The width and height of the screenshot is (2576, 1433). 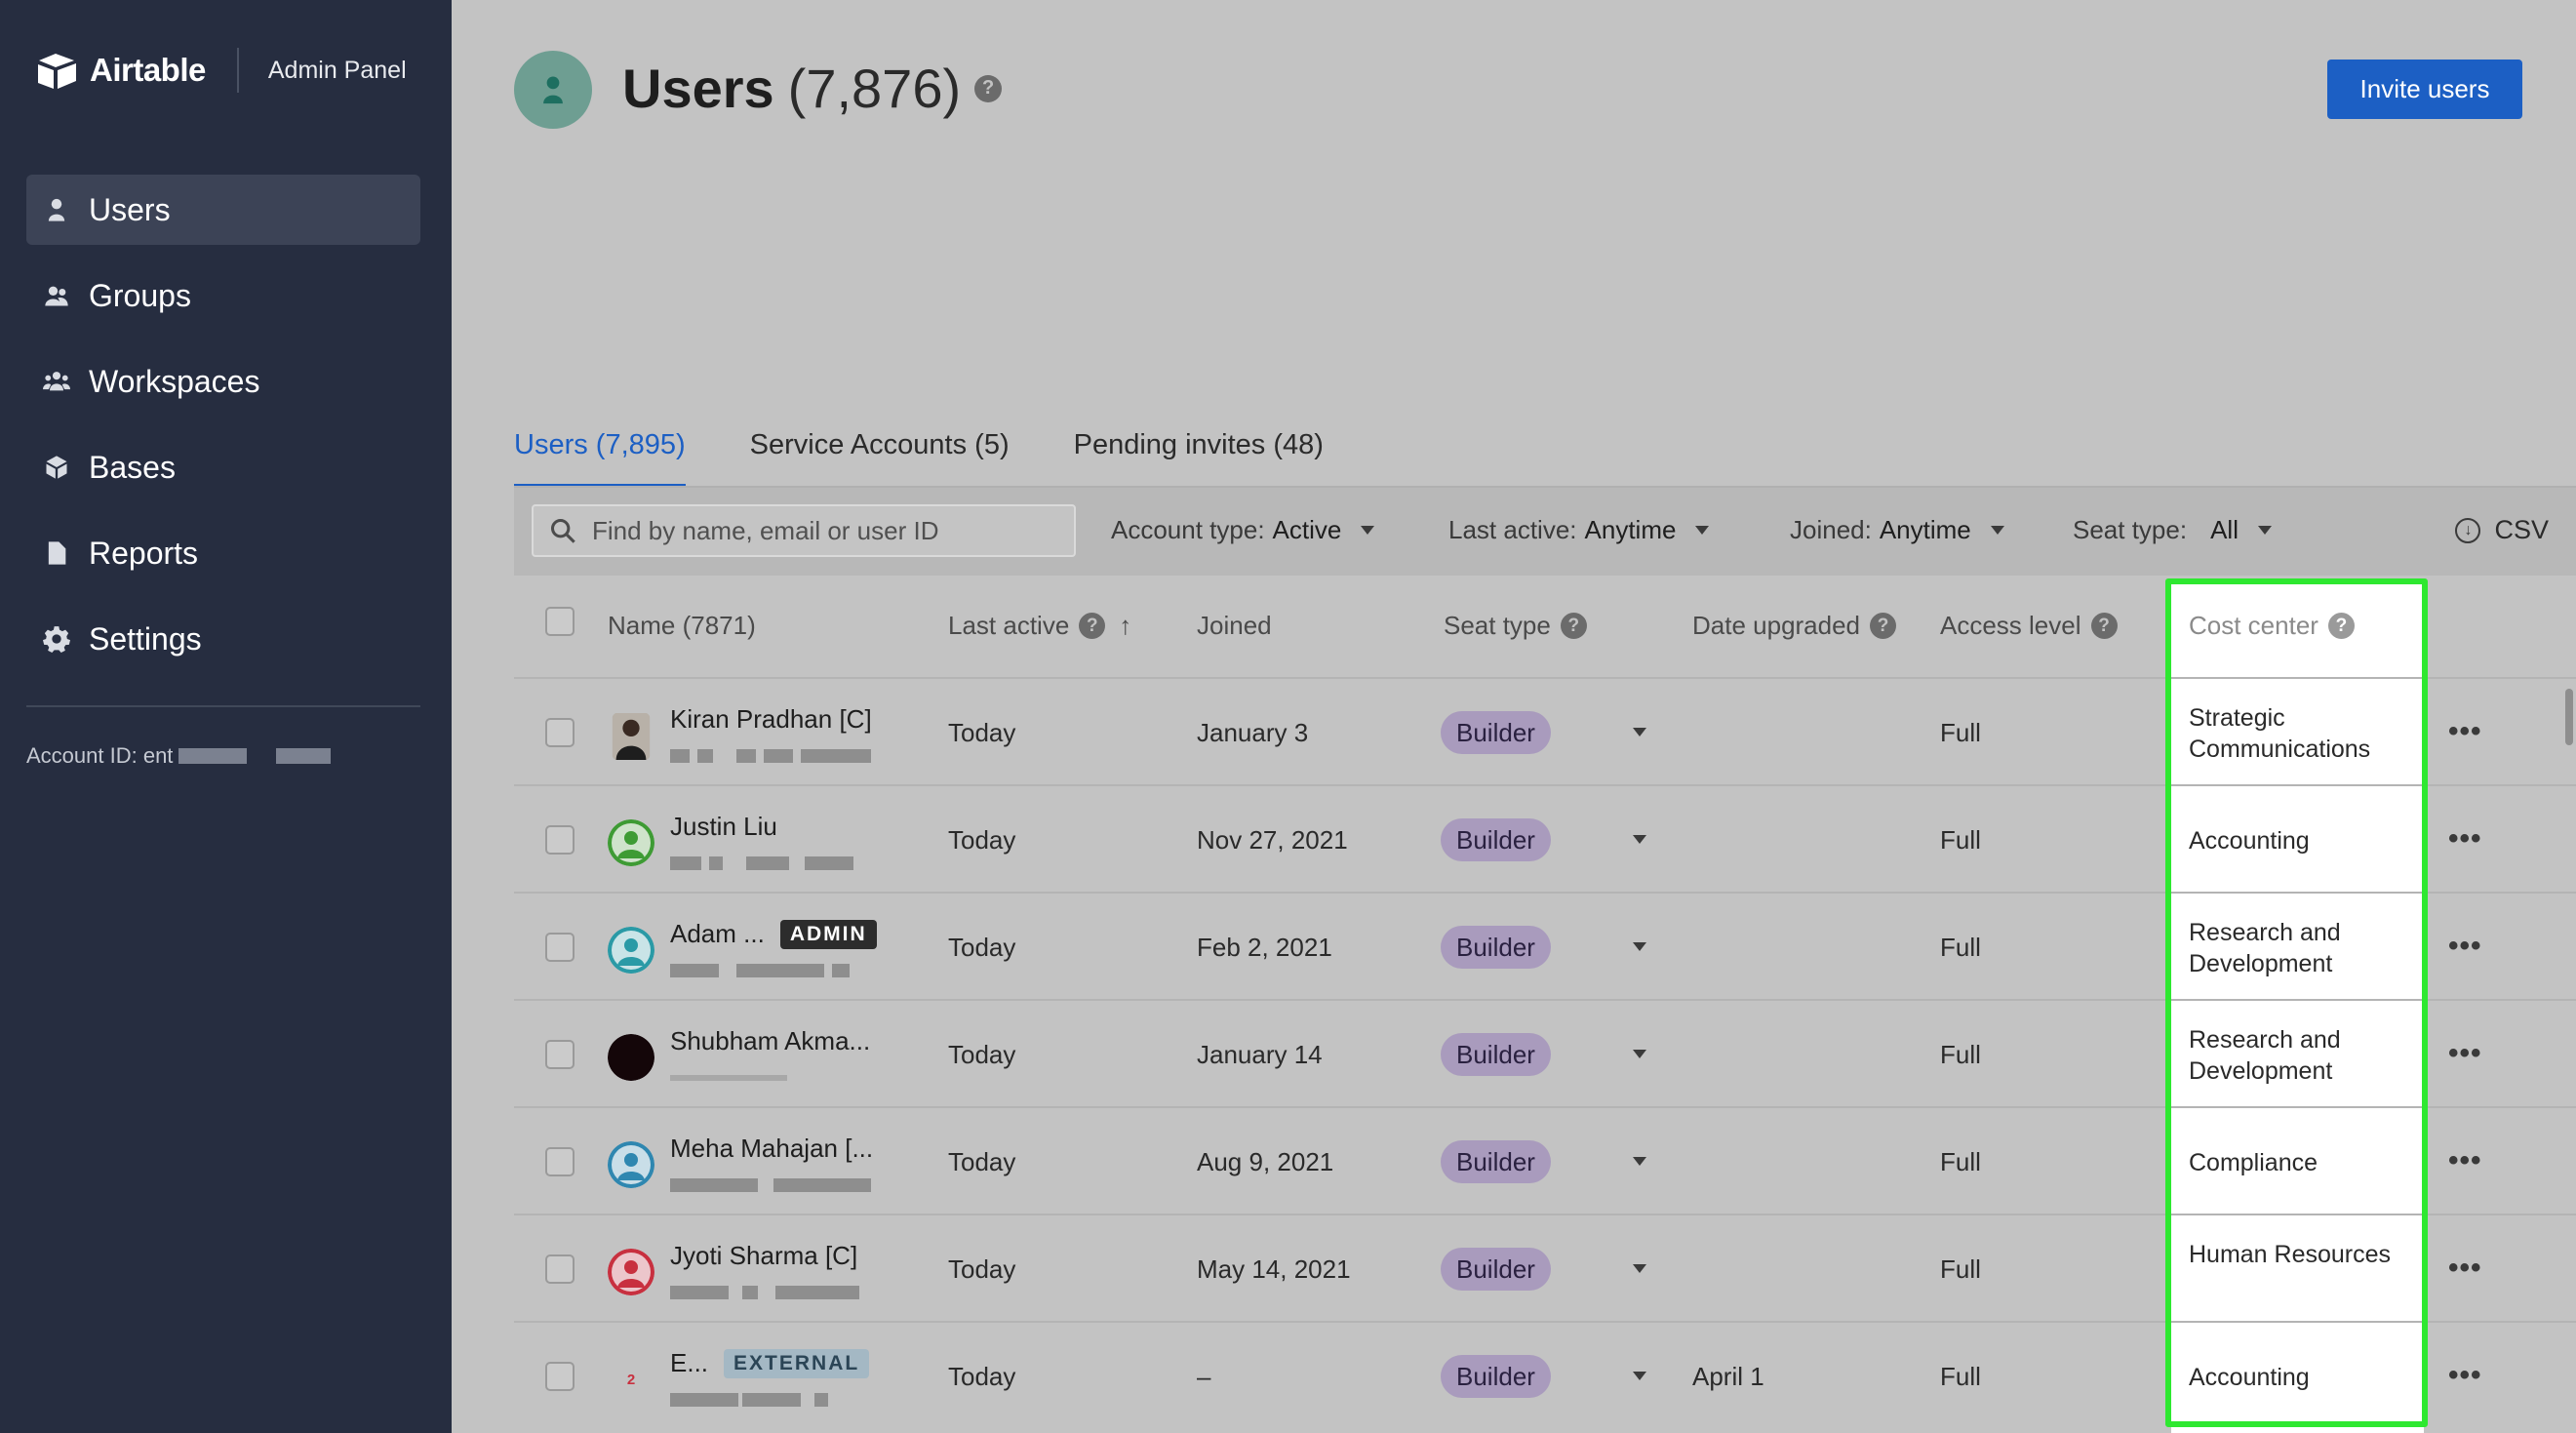 I want to click on column-header-cost-center: Cost center ?, so click(x=2272, y=626).